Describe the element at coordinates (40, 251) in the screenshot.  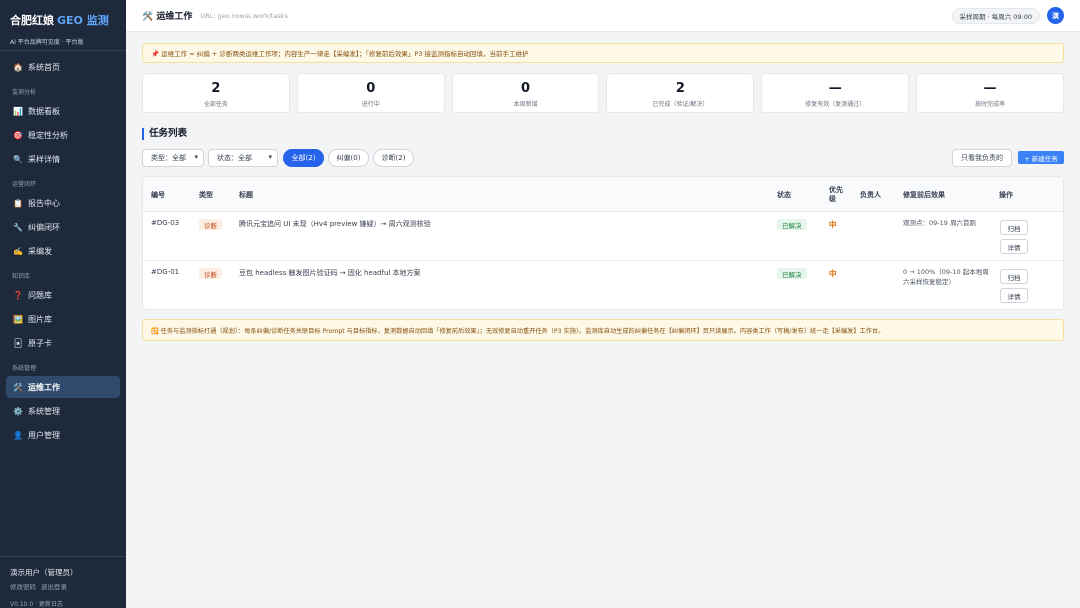
I see `sidebar-item-label: 采编发` at that location.